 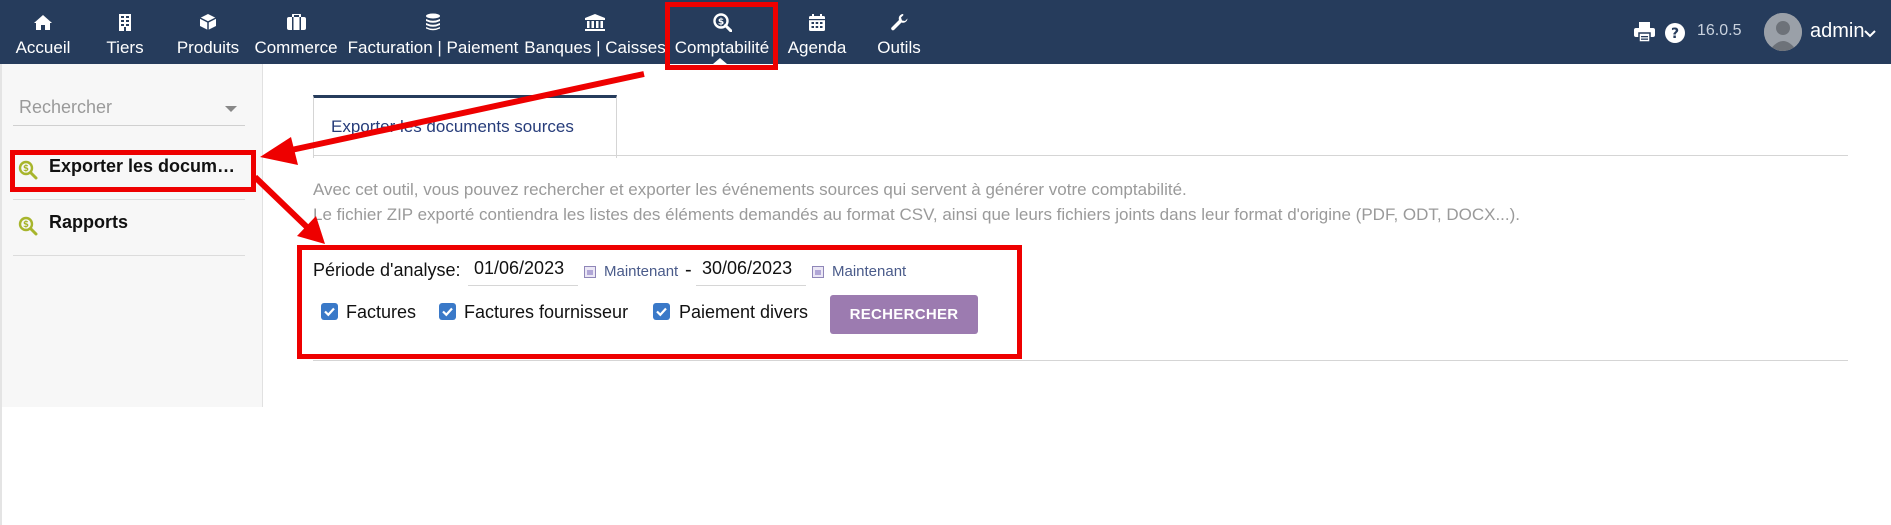 What do you see at coordinates (1870, 34) in the screenshot?
I see `chevron-down-icon` at bounding box center [1870, 34].